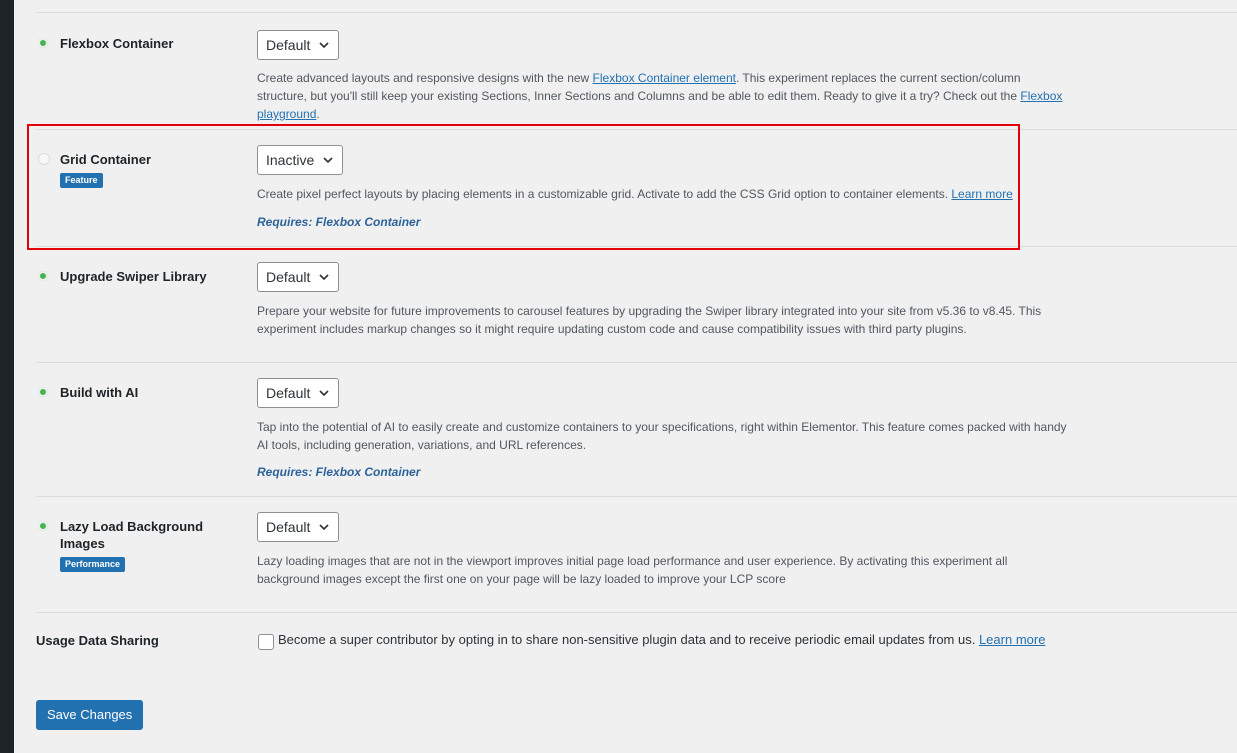 This screenshot has height=753, width=1237. Describe the element at coordinates (318, 114) in the screenshot. I see `description-text: .` at that location.